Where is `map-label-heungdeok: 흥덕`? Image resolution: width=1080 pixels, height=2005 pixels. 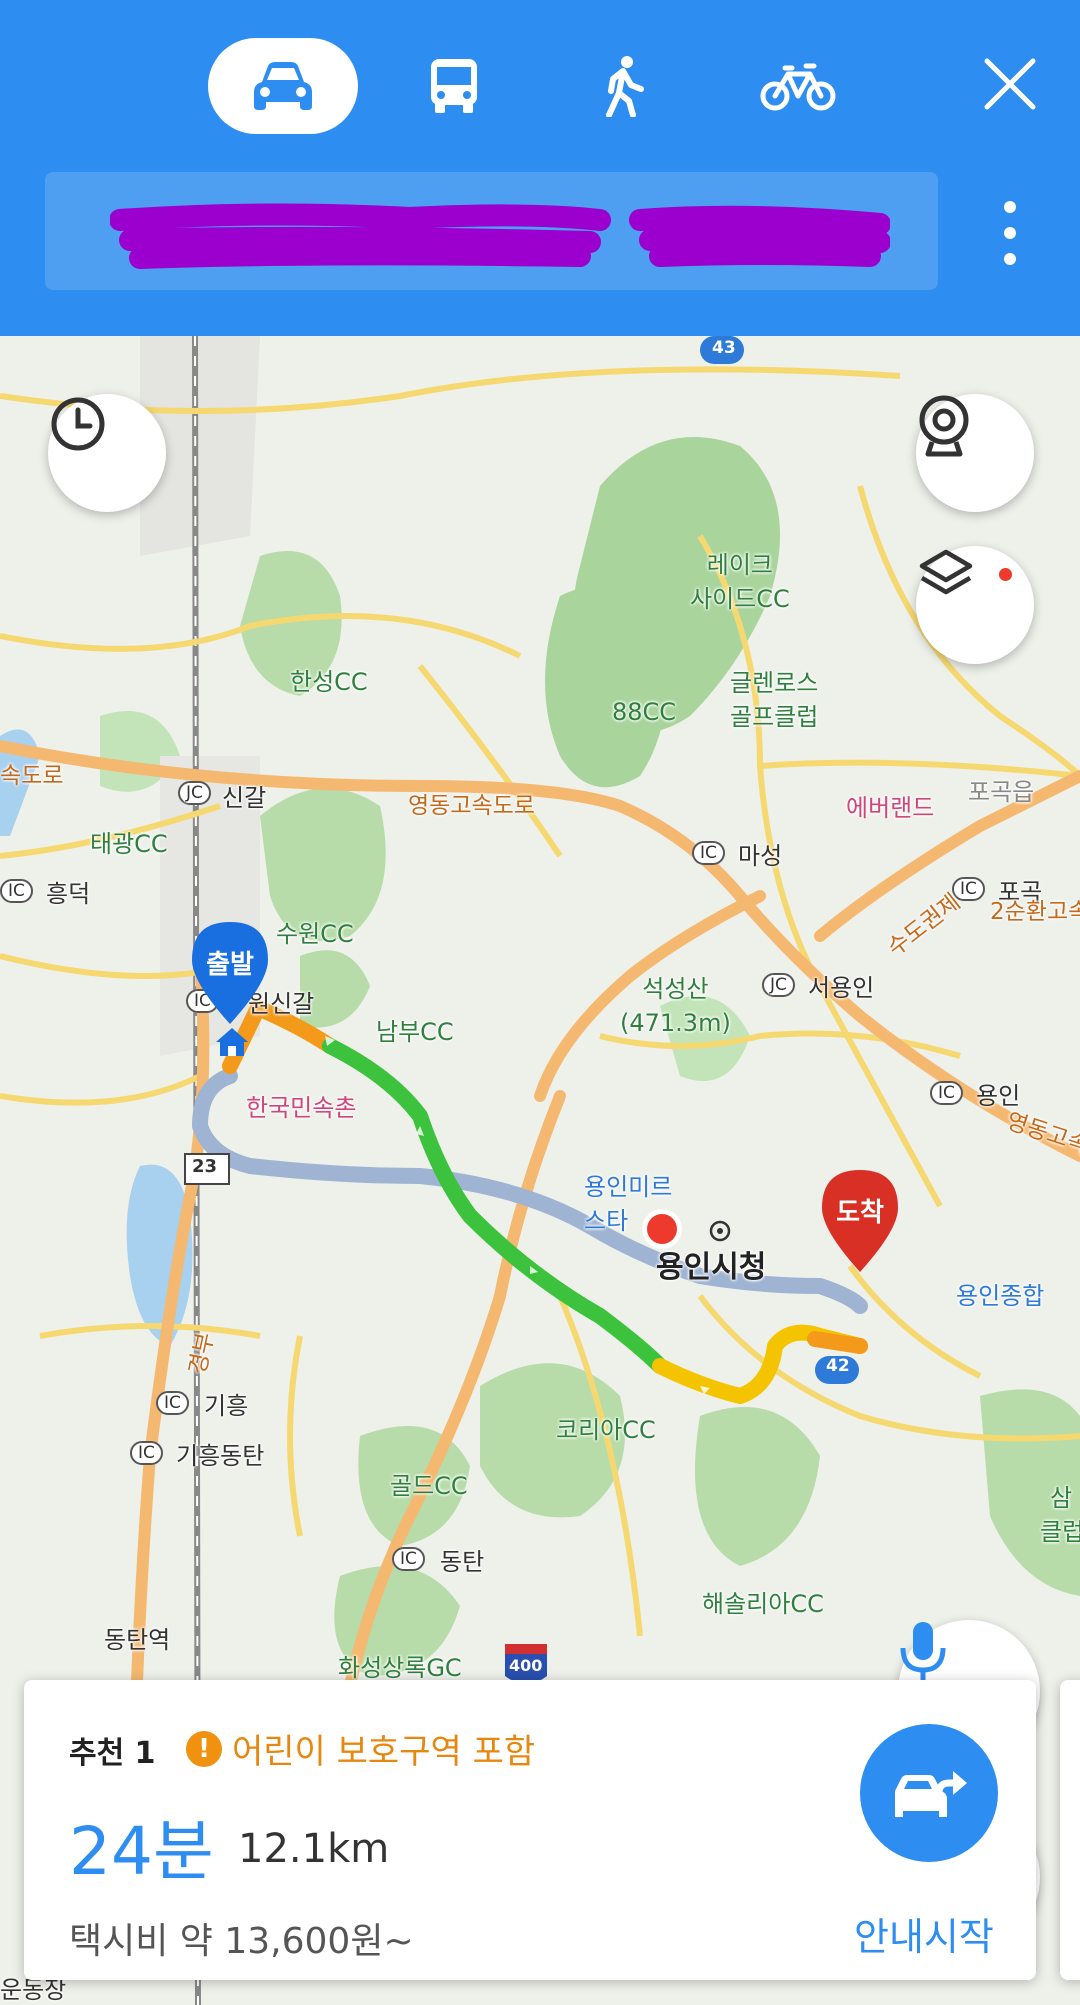 map-label-heungdeok: 흥덕 is located at coordinates (68, 894).